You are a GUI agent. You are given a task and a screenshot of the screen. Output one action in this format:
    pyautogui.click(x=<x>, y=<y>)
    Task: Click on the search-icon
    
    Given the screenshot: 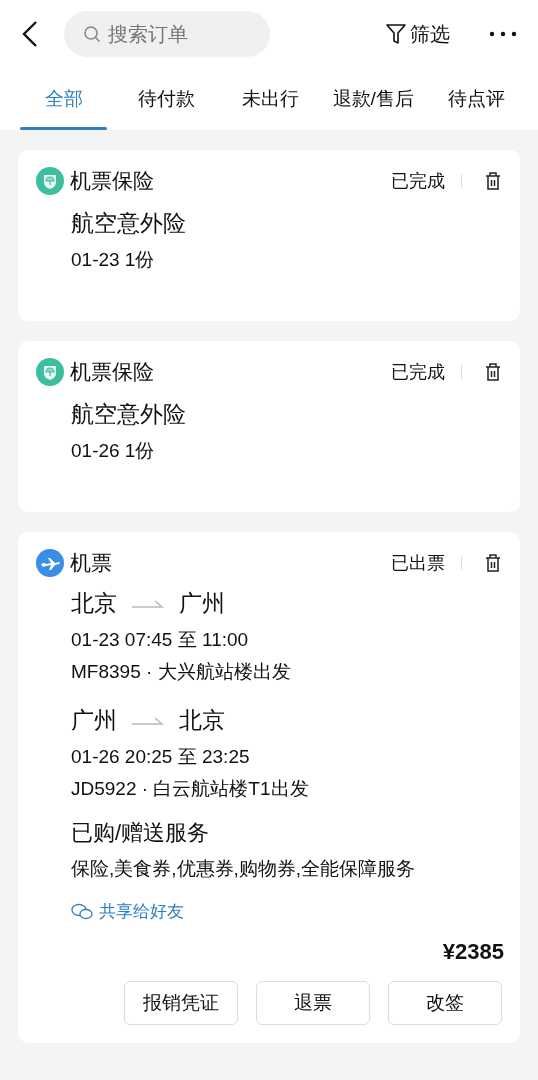 What is the action you would take?
    pyautogui.click(x=92, y=34)
    